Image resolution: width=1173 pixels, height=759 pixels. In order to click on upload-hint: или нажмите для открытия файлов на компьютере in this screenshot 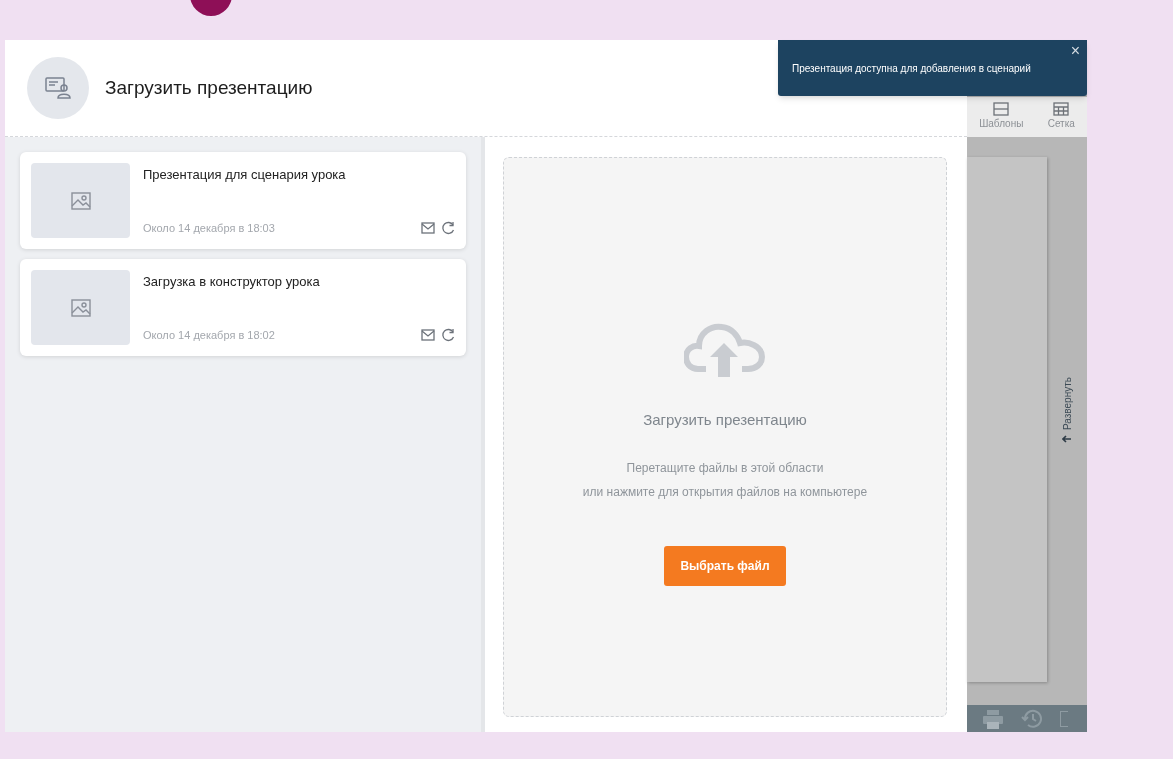, I will do `click(725, 492)`.